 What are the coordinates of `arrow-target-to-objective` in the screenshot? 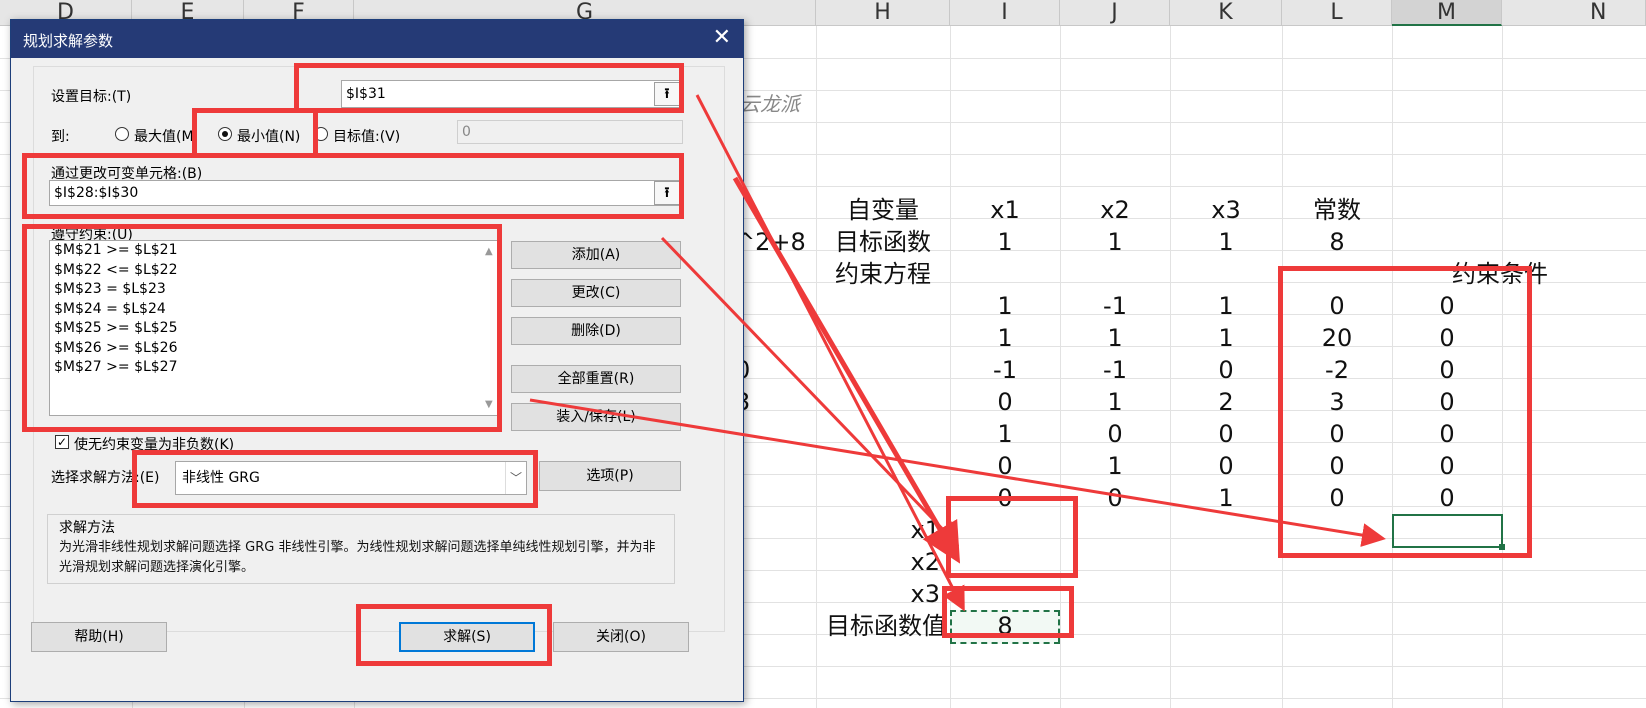 It's located at (830, 353).